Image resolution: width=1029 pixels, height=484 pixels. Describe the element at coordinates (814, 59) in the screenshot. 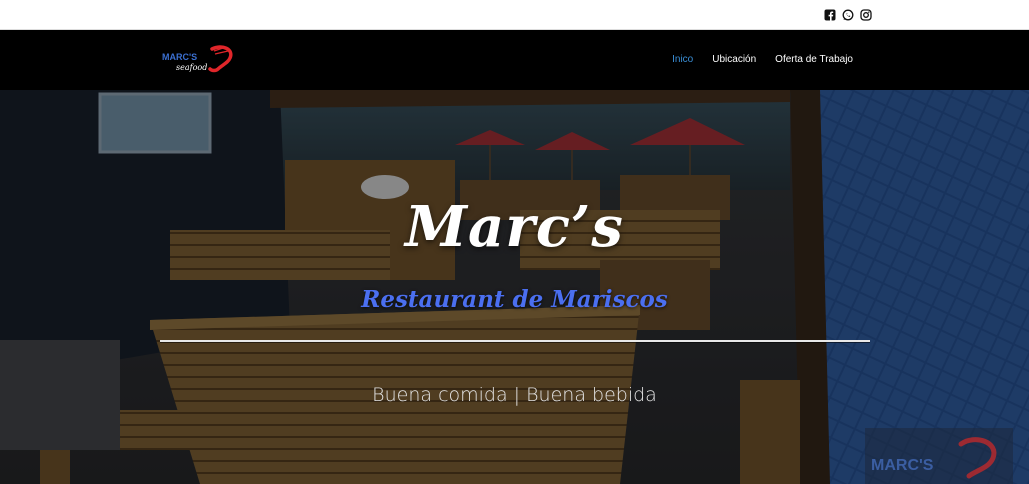

I see `nav-item-oferta-de-trabajo: Oferta de Trabajo` at that location.